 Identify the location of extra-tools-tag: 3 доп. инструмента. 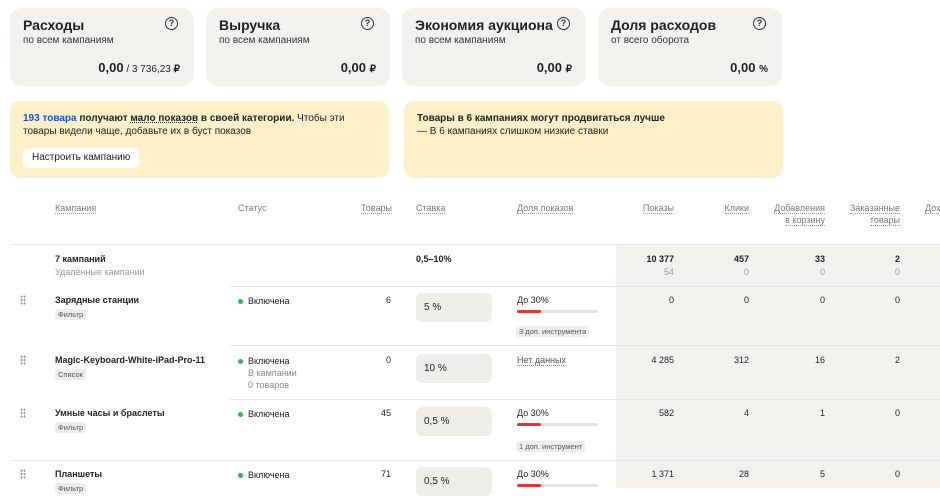
(553, 331).